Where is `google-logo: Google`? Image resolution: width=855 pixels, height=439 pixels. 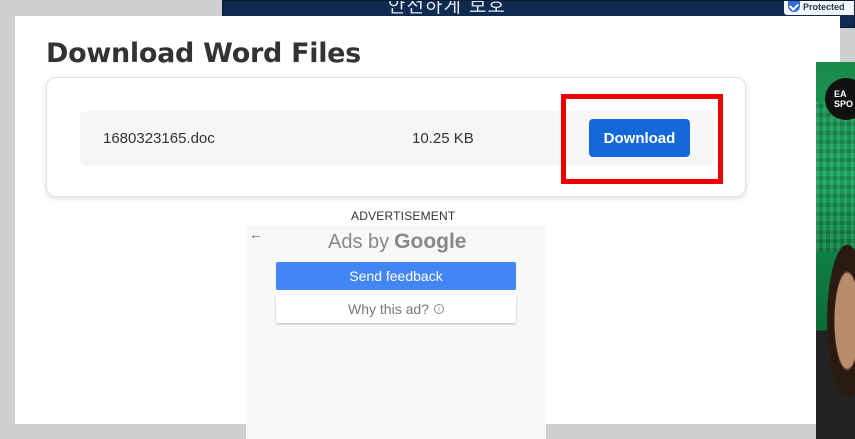
google-logo: Google is located at coordinates (430, 241).